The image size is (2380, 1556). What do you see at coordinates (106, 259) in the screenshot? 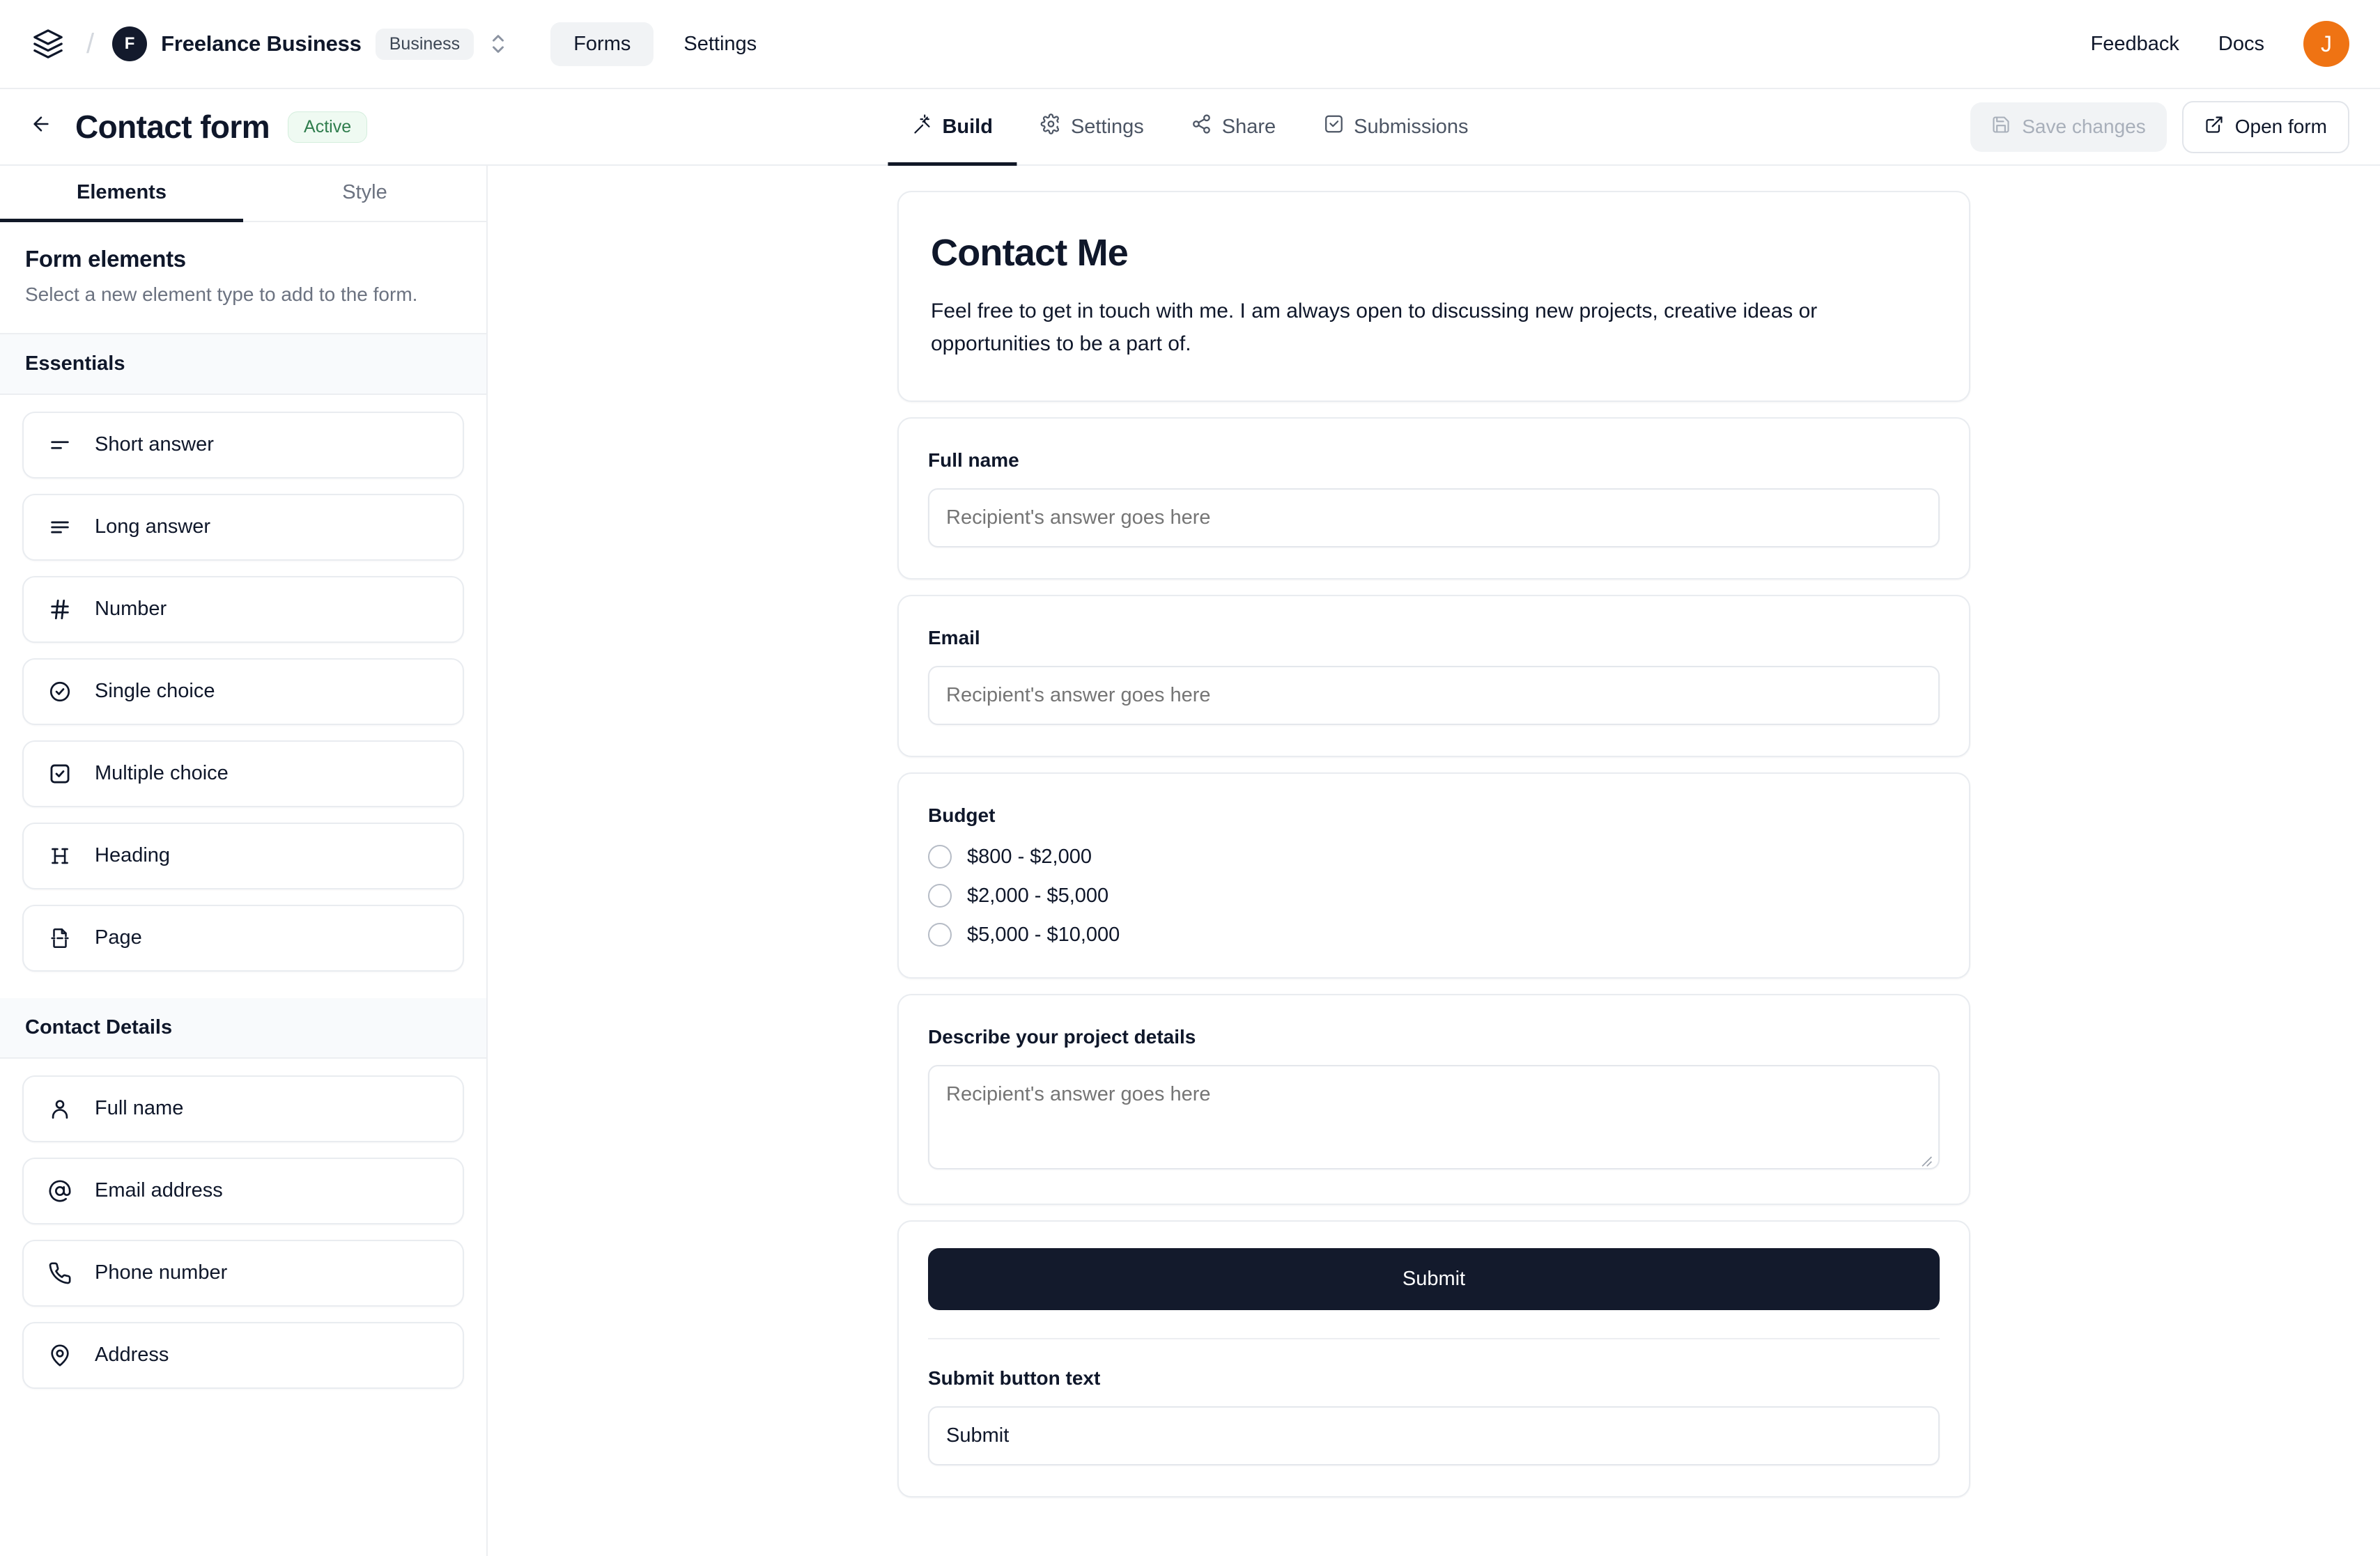
I see `panel-title: Form elements` at bounding box center [106, 259].